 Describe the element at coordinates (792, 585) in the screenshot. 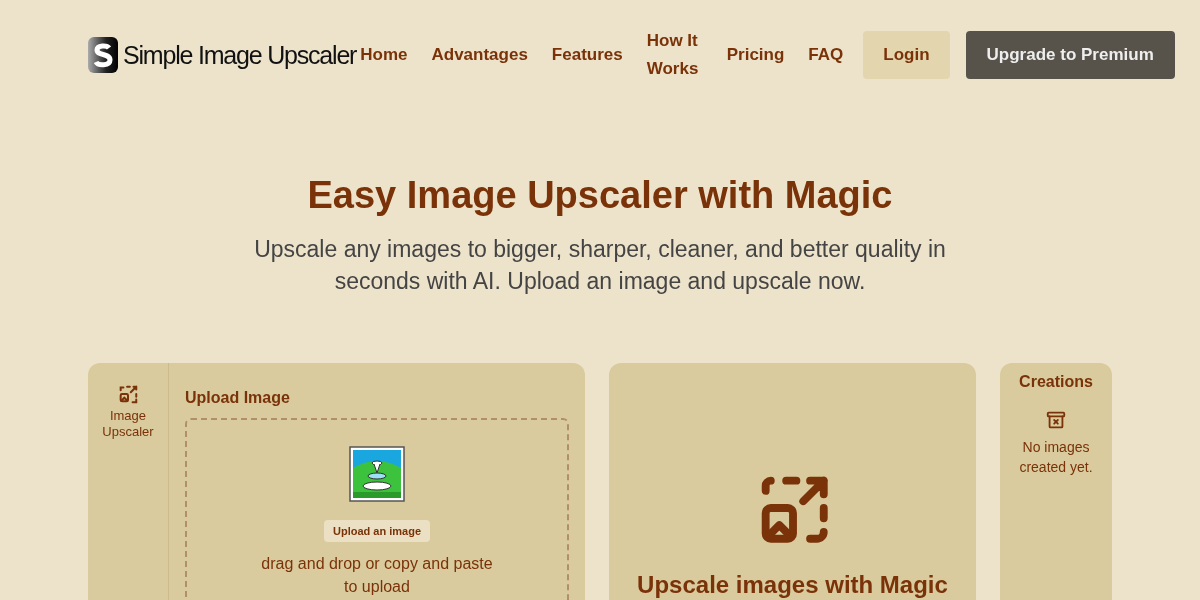

I see `result-heading: Upscale images with Magic` at that location.